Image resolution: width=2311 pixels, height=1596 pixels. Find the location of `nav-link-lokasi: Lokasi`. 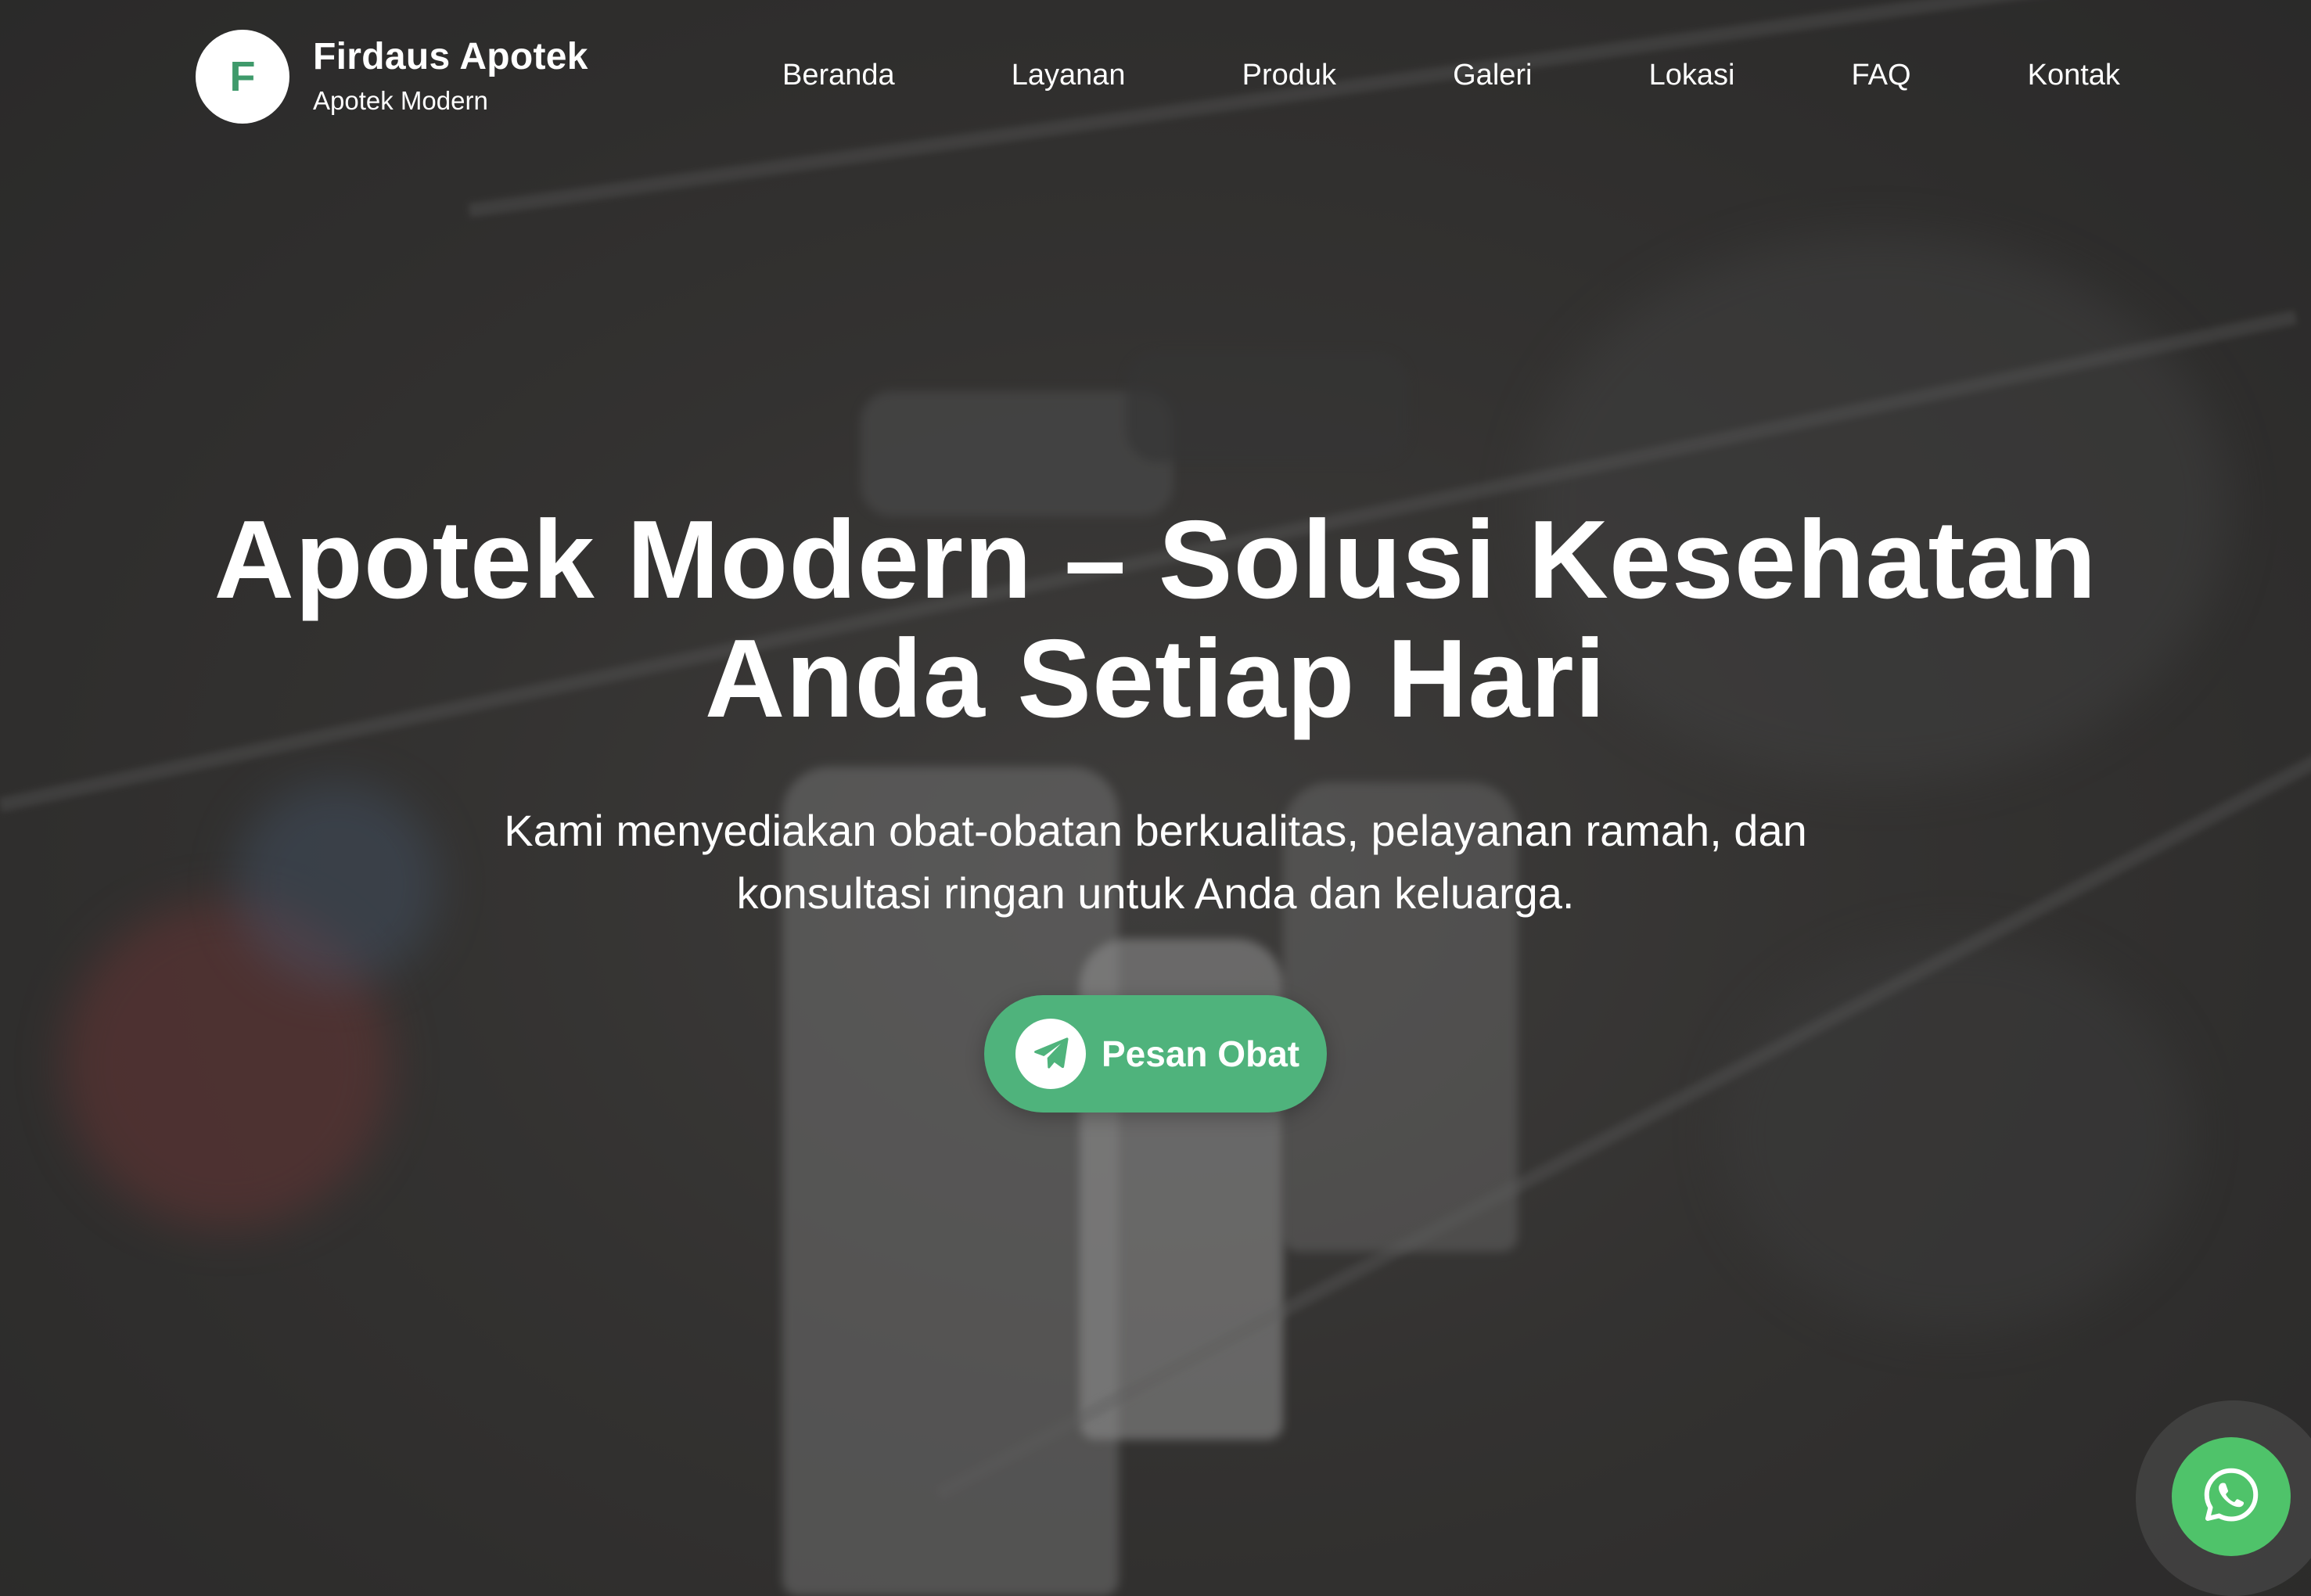

nav-link-lokasi: Lokasi is located at coordinates (1692, 75).